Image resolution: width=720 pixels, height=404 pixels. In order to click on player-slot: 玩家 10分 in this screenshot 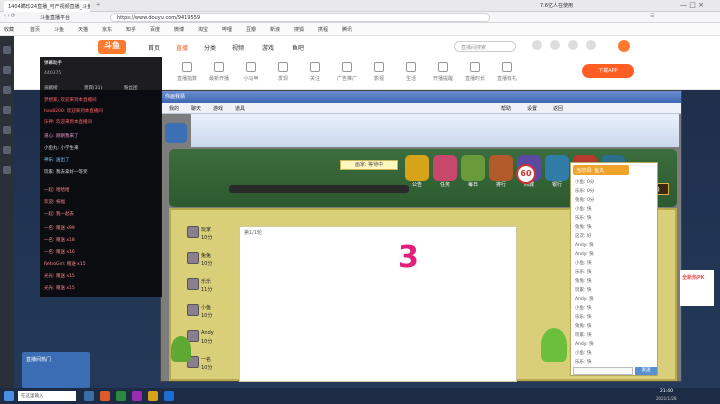, I will do `click(213, 236)`.